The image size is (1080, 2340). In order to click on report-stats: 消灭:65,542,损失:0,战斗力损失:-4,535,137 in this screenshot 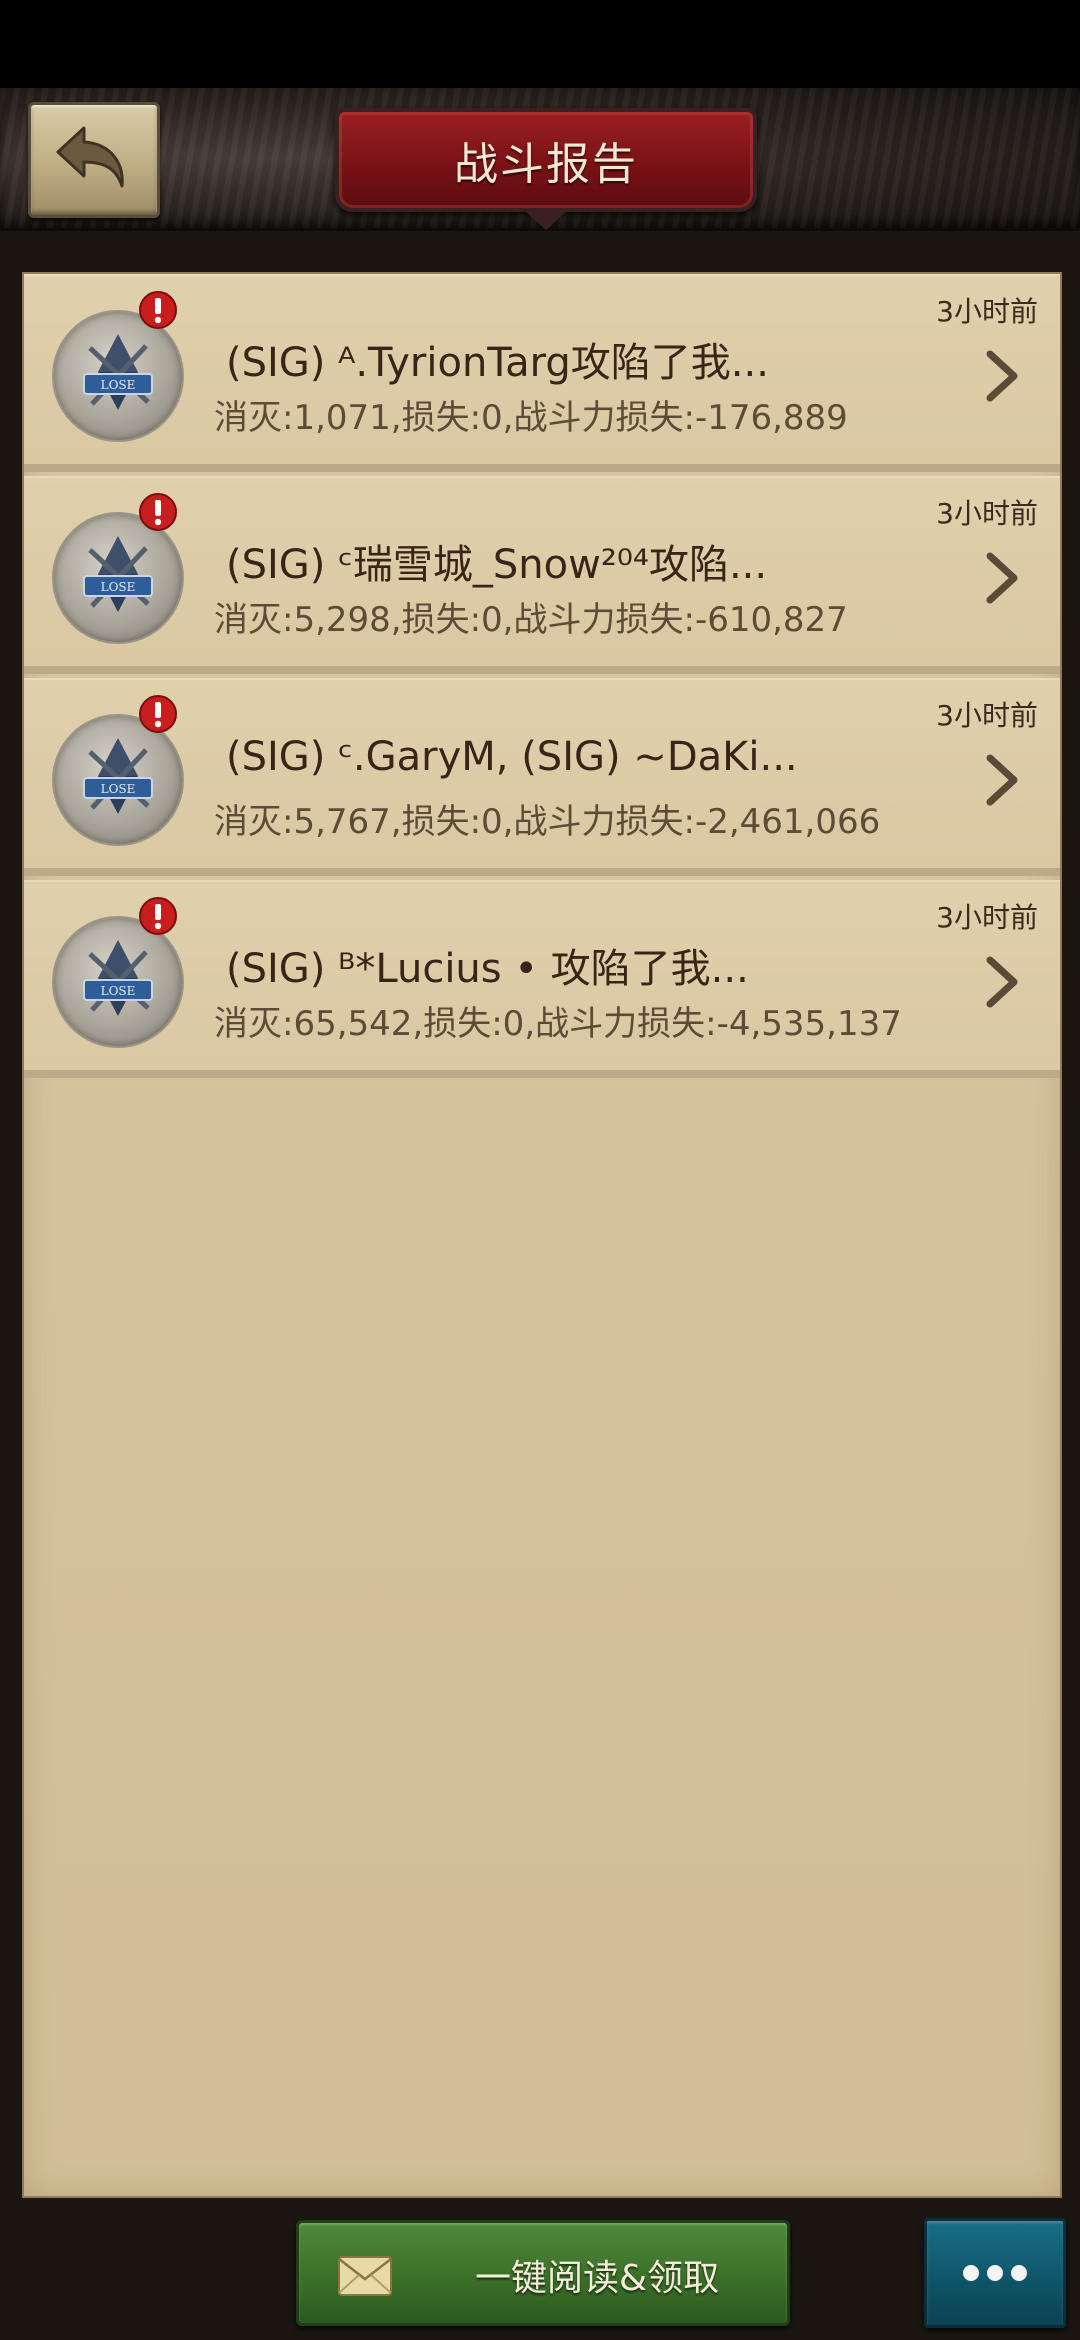, I will do `click(558, 1024)`.